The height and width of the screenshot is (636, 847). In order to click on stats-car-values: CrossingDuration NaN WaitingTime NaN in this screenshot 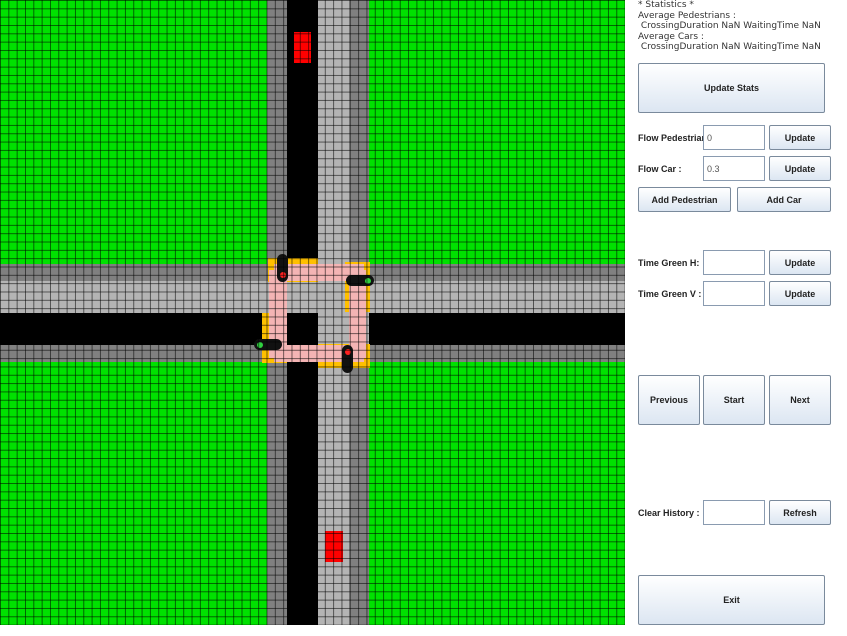, I will do `click(729, 47)`.